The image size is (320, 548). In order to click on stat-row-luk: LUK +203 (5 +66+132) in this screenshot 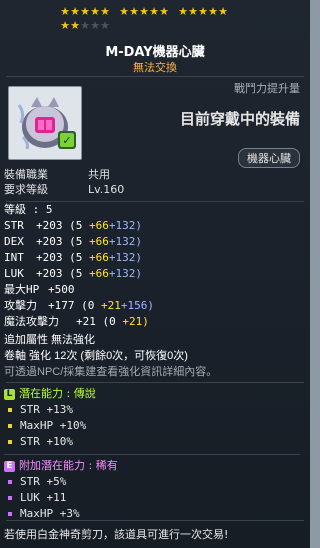, I will do `click(79, 274)`.